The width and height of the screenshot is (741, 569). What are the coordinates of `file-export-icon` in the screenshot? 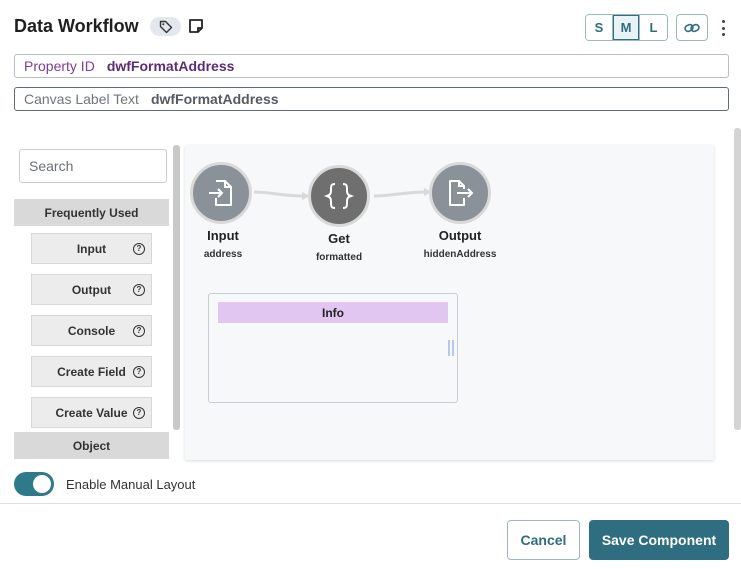 It's located at (461, 193).